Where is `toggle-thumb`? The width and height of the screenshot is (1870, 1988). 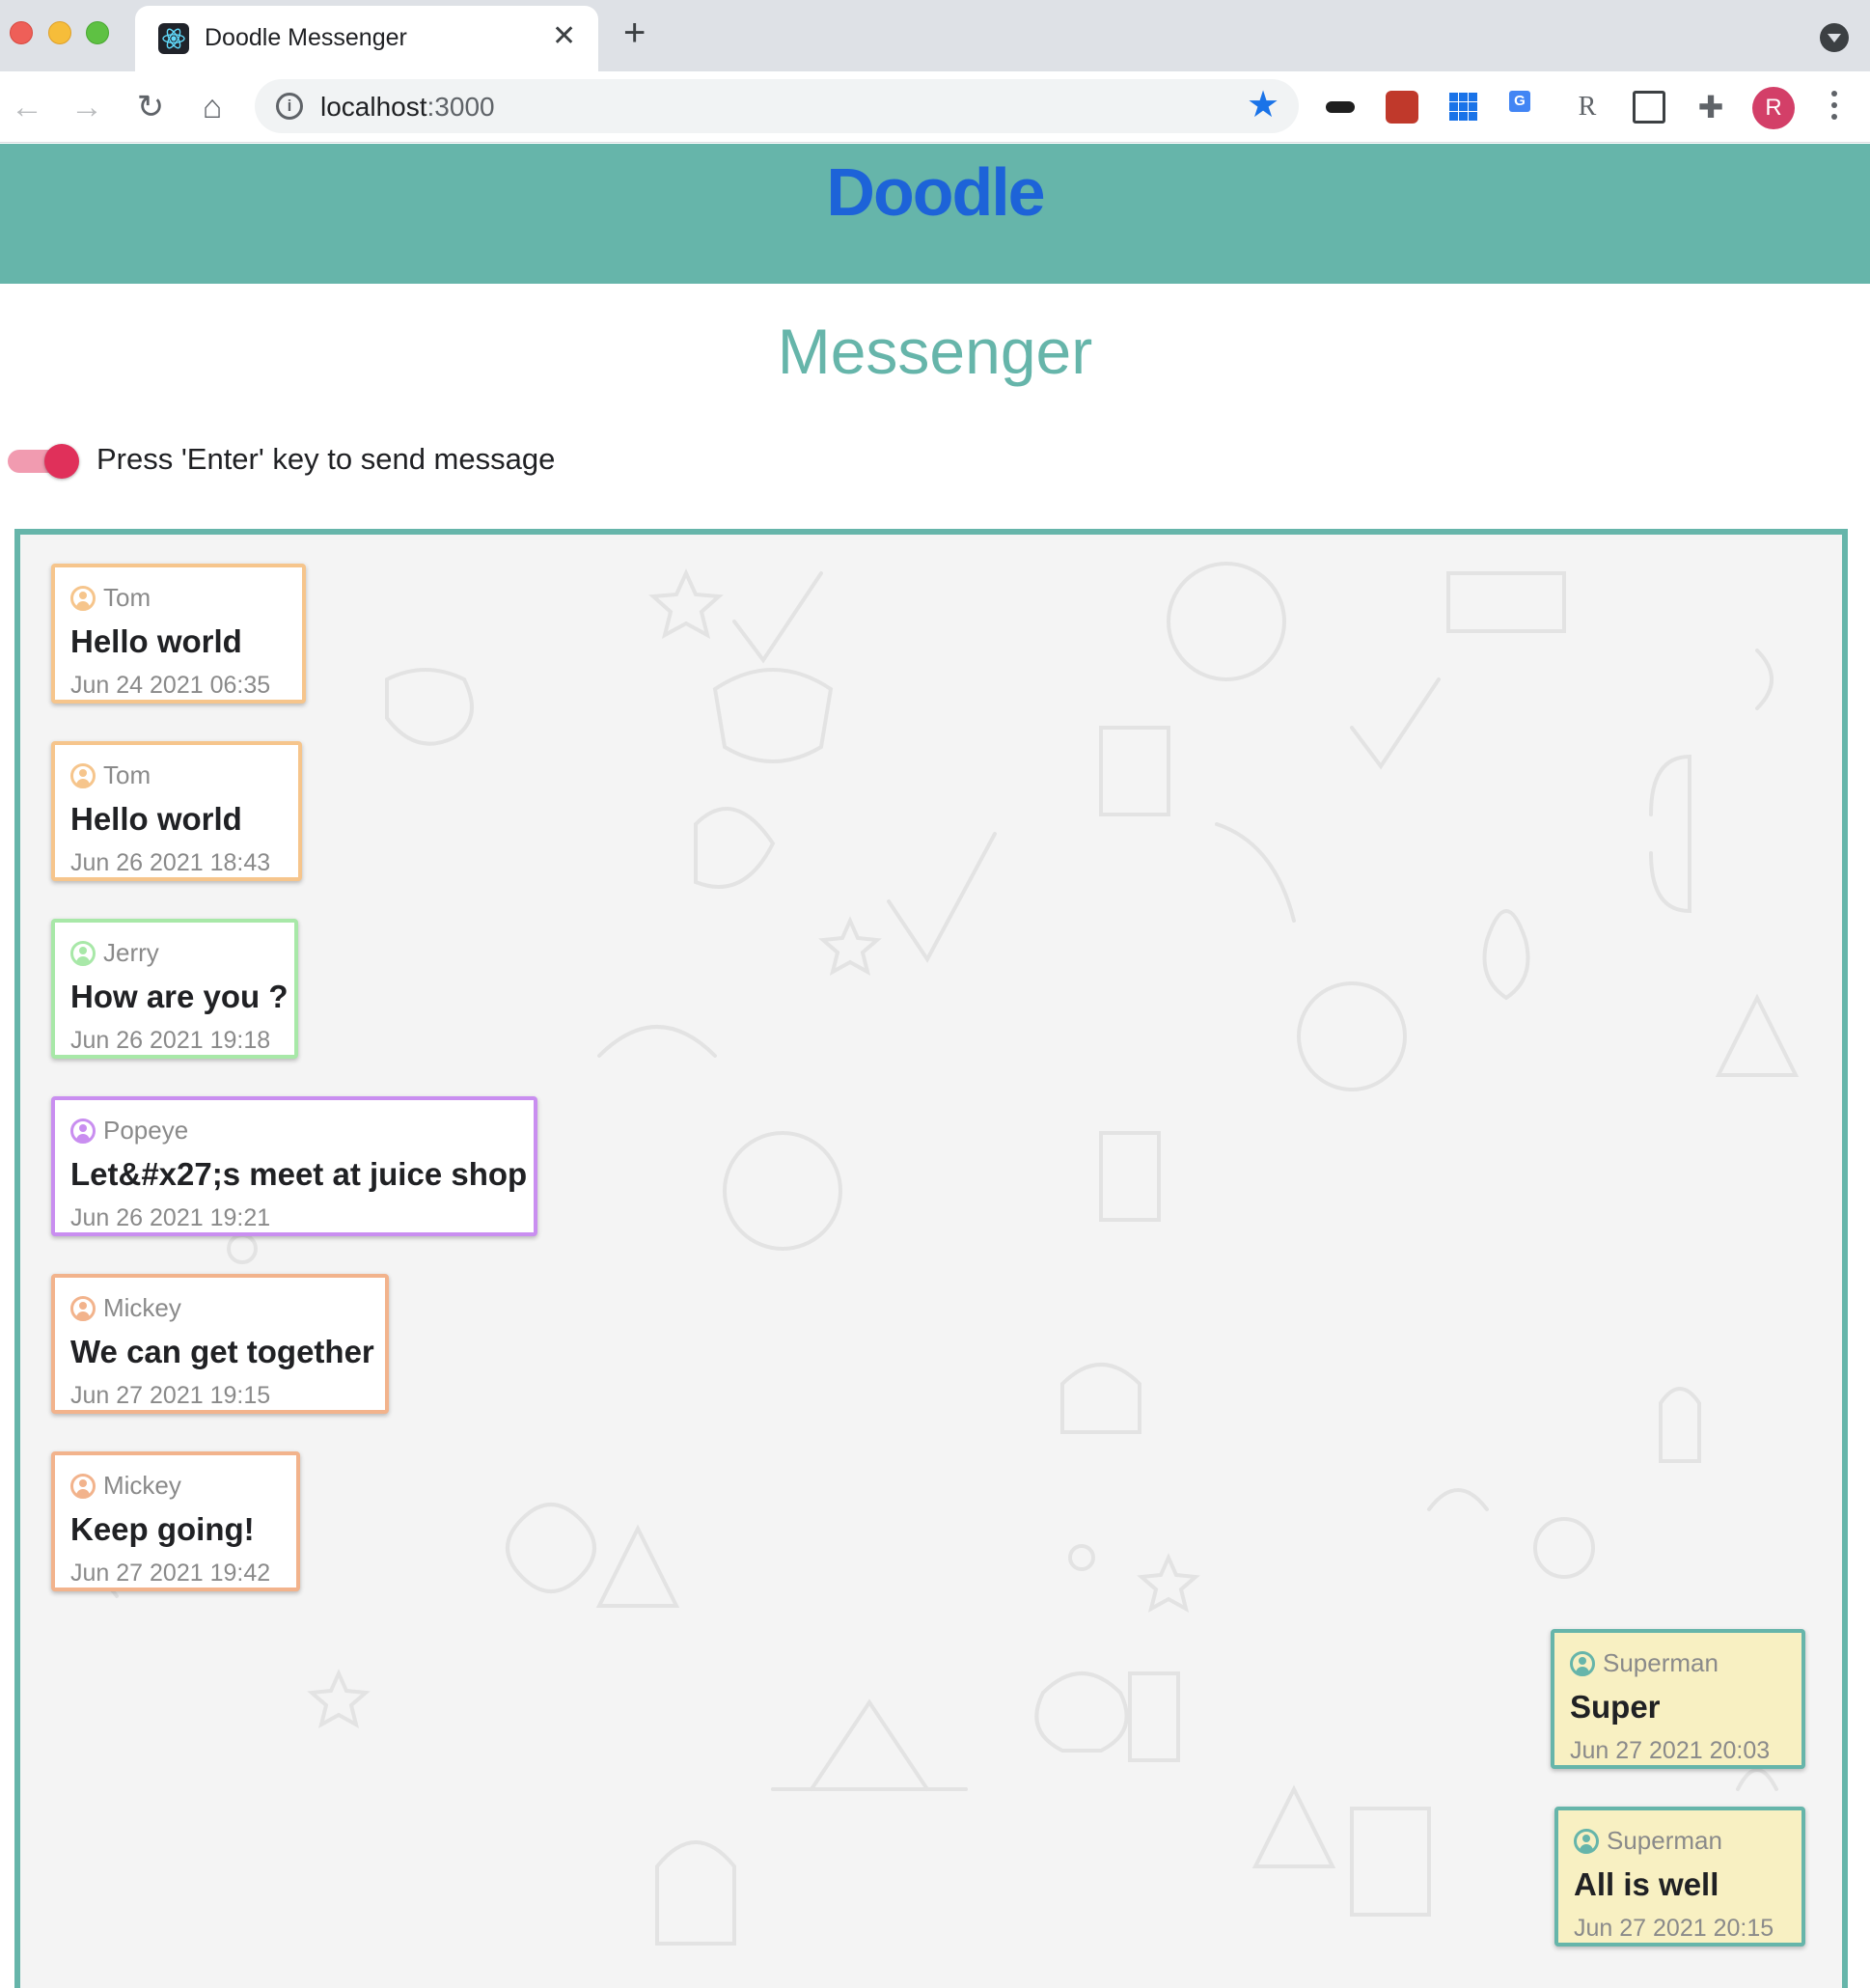
toggle-thumb is located at coordinates (61, 461).